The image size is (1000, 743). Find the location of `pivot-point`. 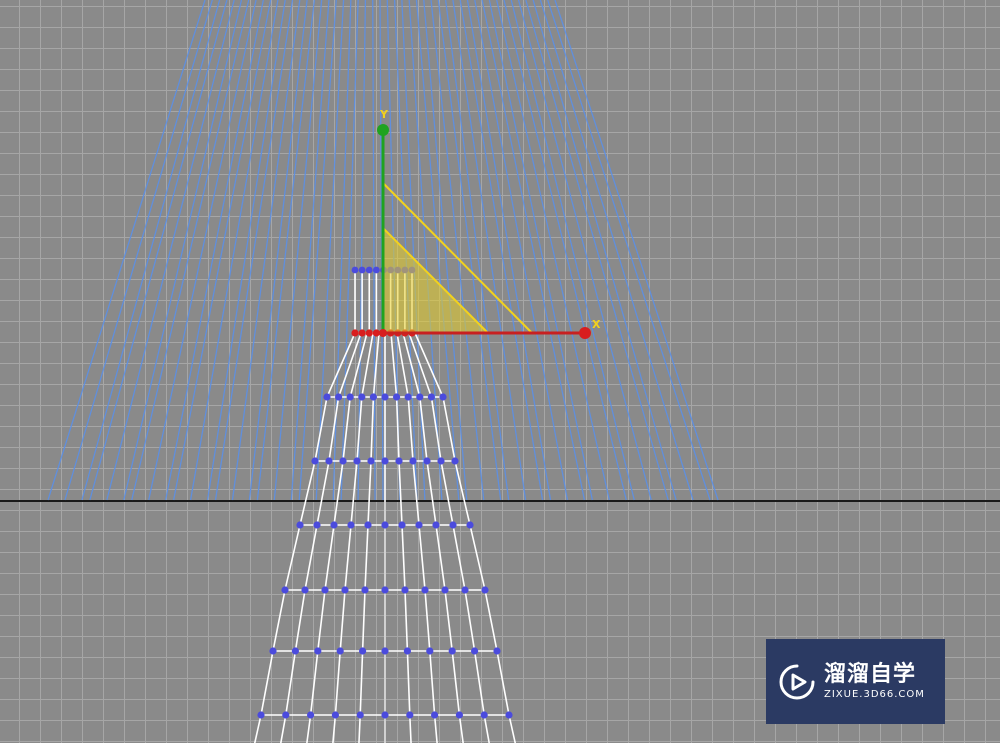

pivot-point is located at coordinates (383, 333).